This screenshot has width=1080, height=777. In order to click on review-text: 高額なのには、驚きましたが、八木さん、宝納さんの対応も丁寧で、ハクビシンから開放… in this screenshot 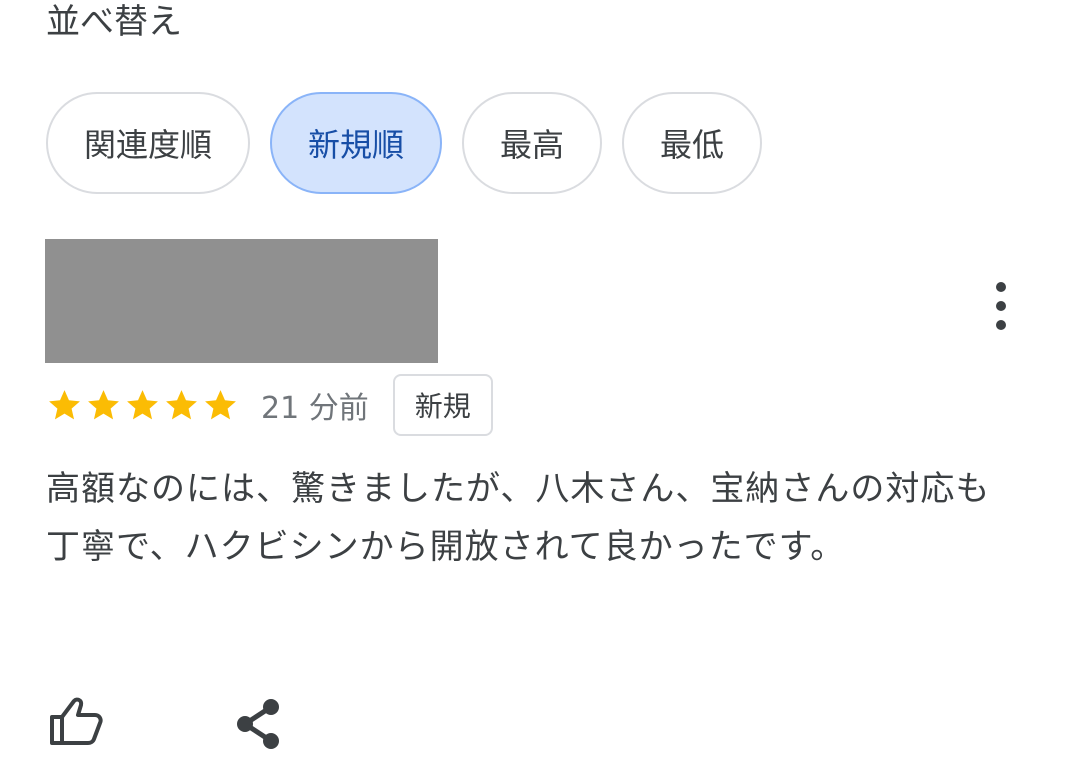, I will do `click(518, 518)`.